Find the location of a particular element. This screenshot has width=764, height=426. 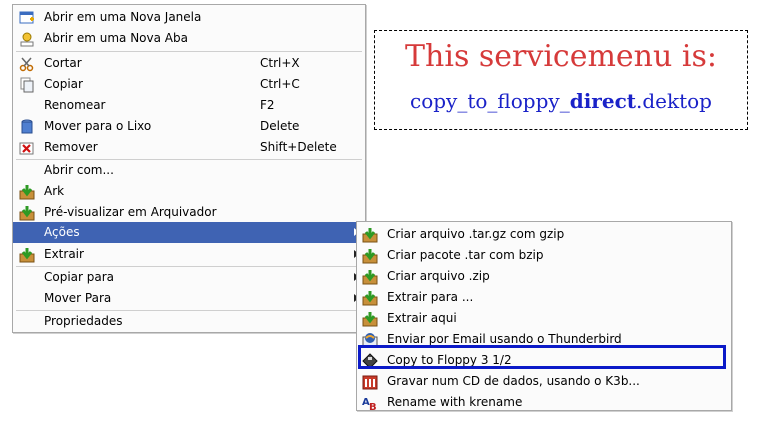

menu-item-open-new-tab: Abrir em uma Nova Aba is located at coordinates (189, 38).